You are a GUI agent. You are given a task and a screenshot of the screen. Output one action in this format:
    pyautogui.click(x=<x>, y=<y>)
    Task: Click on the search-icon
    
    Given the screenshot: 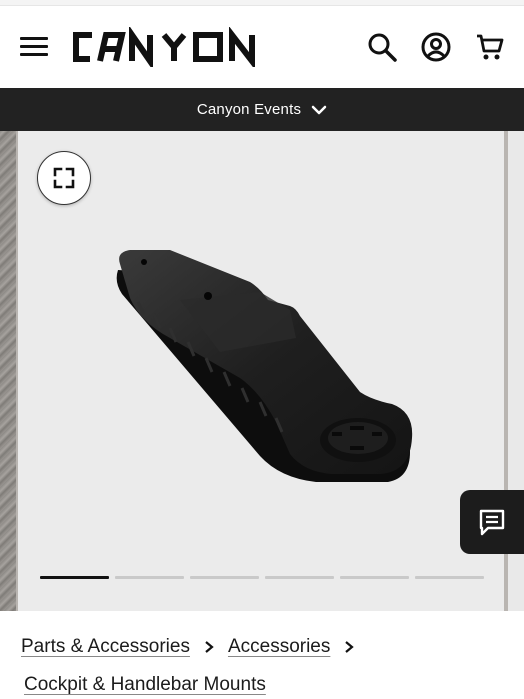 What is the action you would take?
    pyautogui.click(x=382, y=47)
    